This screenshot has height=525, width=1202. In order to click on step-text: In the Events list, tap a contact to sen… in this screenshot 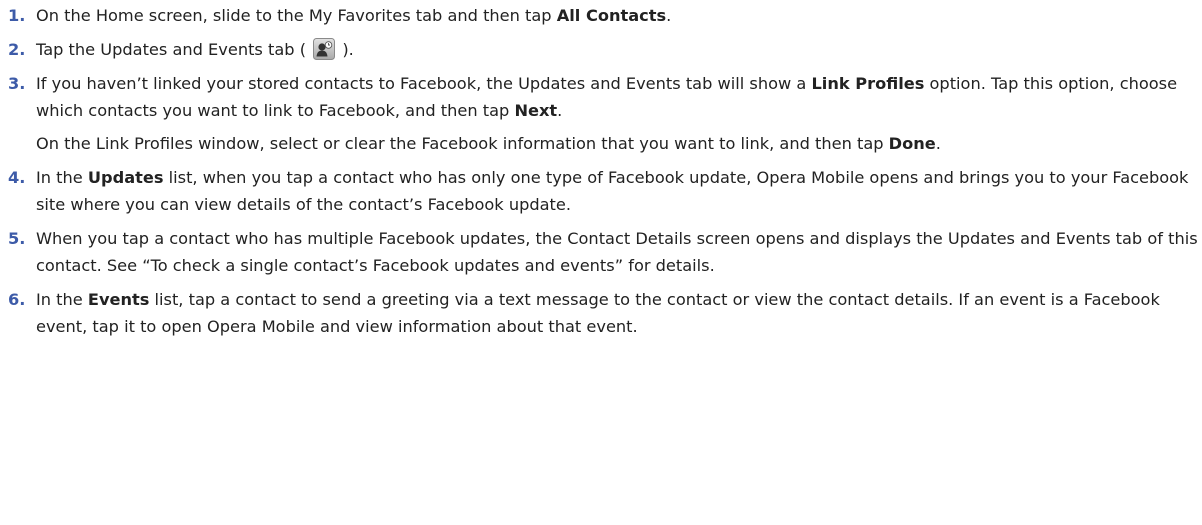, I will do `click(598, 313)`.